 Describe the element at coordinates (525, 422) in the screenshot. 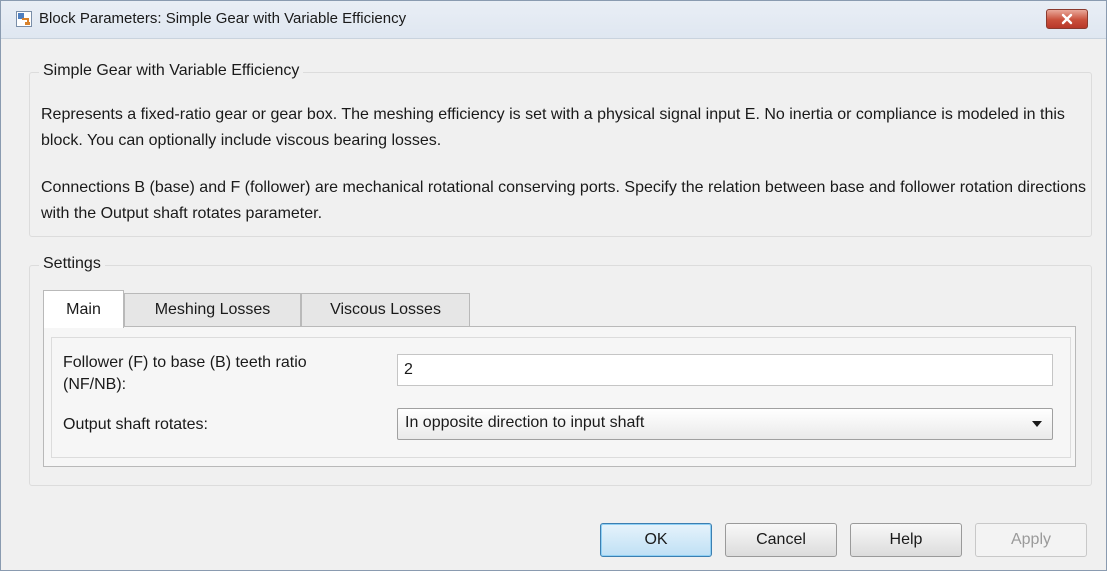

I see `output-shaft-selected-value: In opposite direction to input shaft` at that location.